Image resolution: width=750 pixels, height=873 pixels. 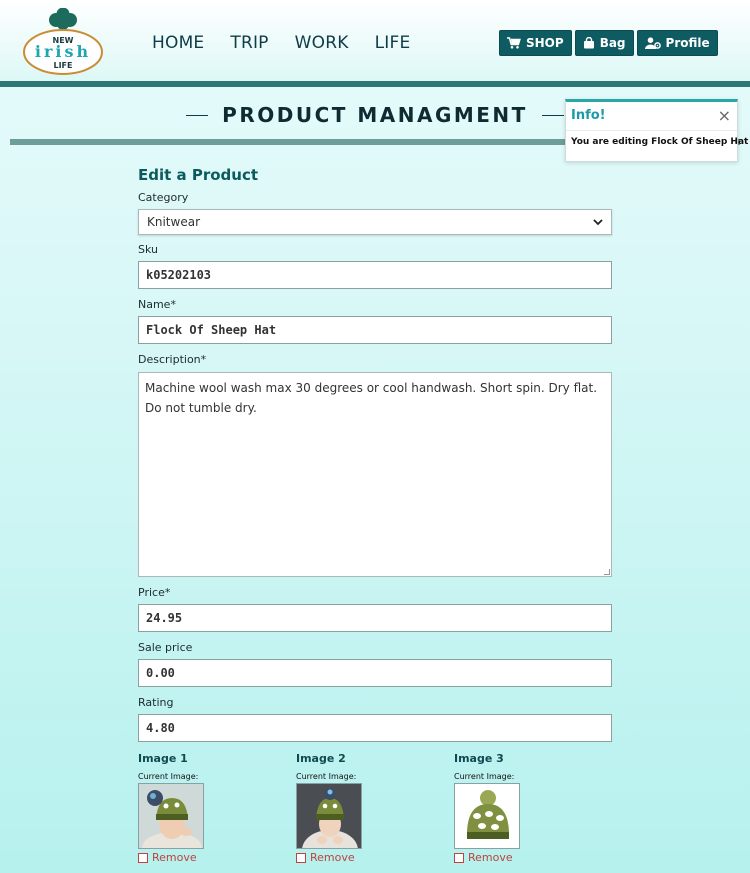 I want to click on profile-button: Profile, so click(x=677, y=43).